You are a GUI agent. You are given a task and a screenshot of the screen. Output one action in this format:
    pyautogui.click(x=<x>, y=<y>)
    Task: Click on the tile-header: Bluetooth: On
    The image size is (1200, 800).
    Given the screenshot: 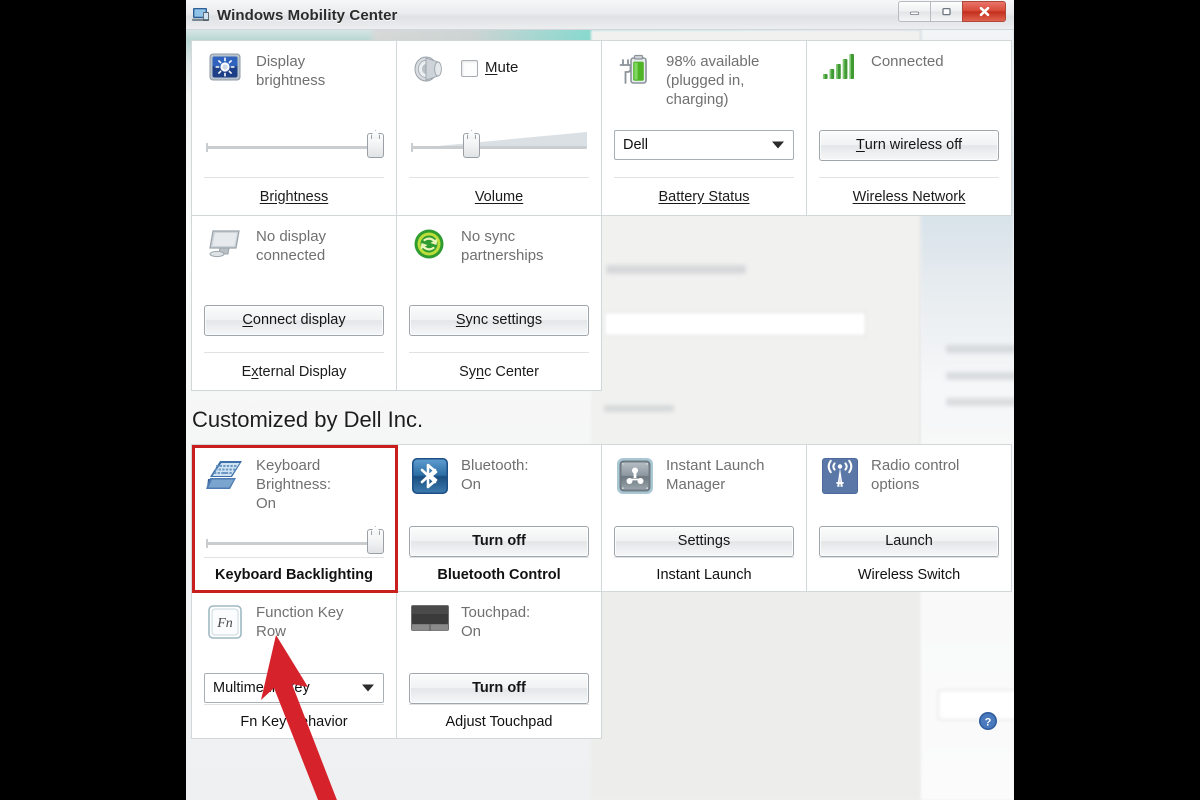 What is the action you would take?
    pyautogui.click(x=499, y=490)
    